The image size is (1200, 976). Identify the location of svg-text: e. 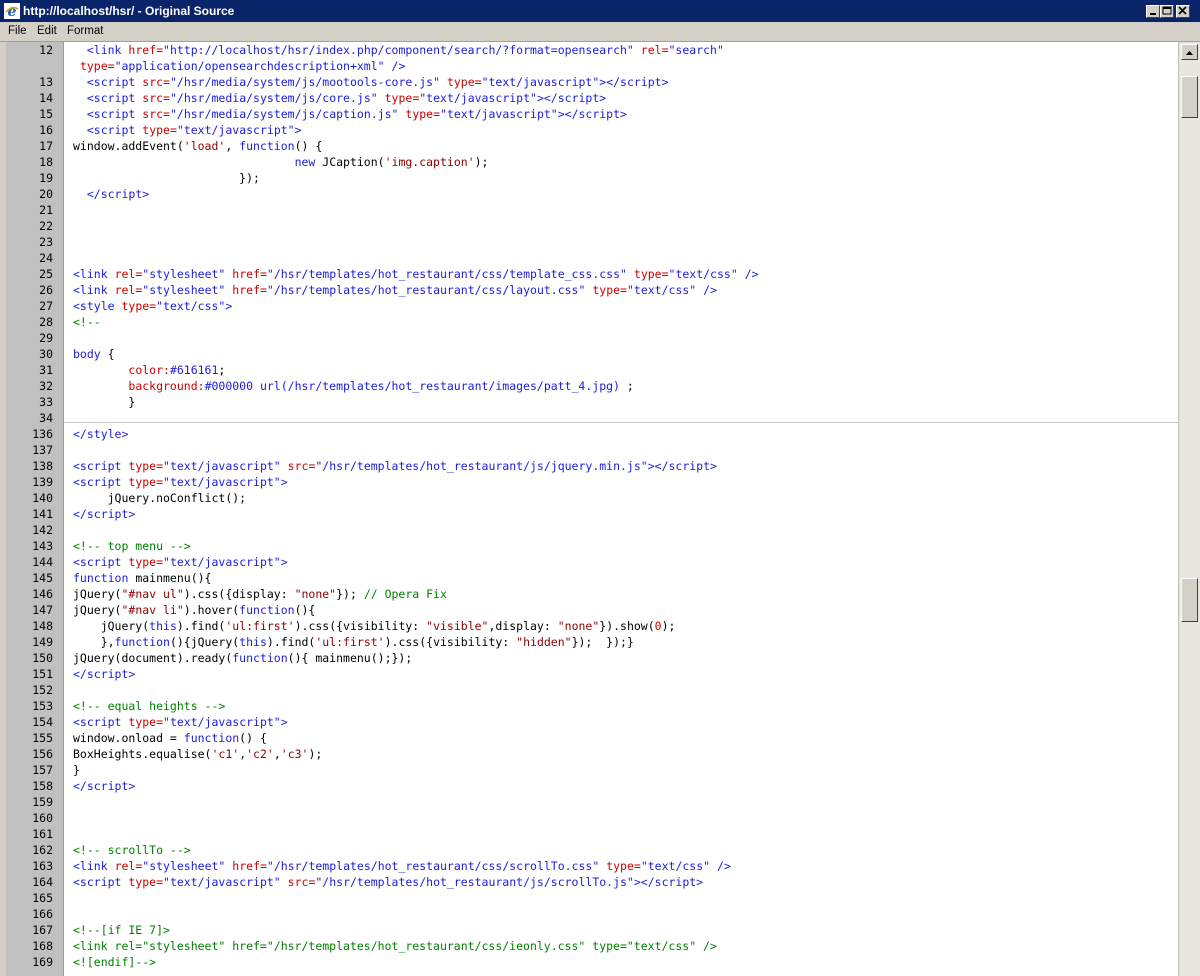
(12, 11).